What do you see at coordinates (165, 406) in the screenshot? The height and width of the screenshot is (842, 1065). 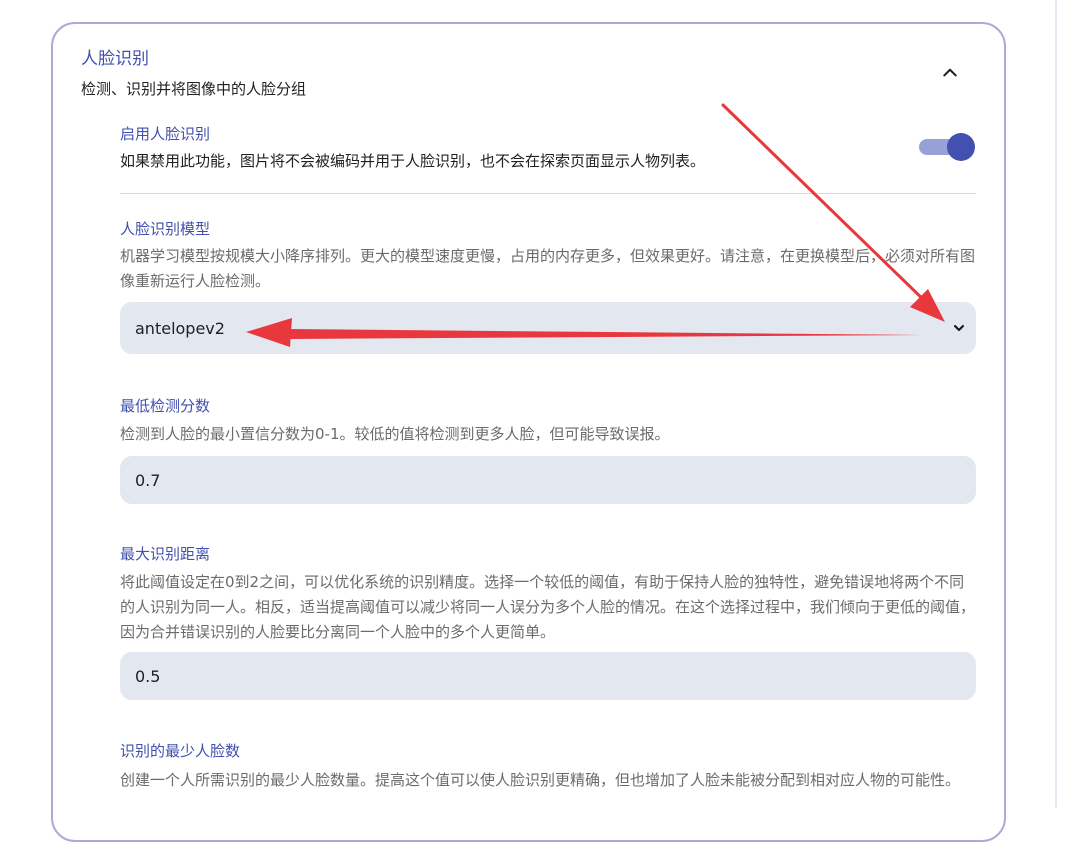 I see `min-score-label: 最低检测分数` at bounding box center [165, 406].